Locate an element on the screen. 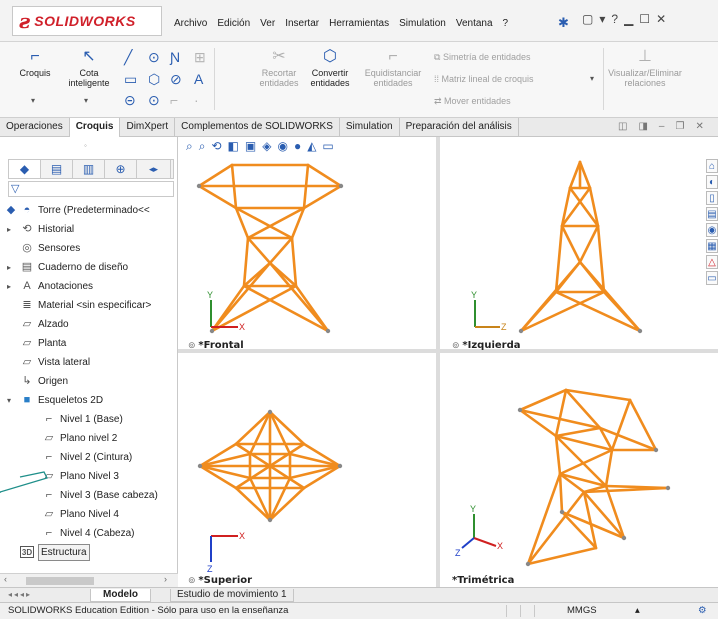  tree-item: 3D Estructura is located at coordinates (89, 552).